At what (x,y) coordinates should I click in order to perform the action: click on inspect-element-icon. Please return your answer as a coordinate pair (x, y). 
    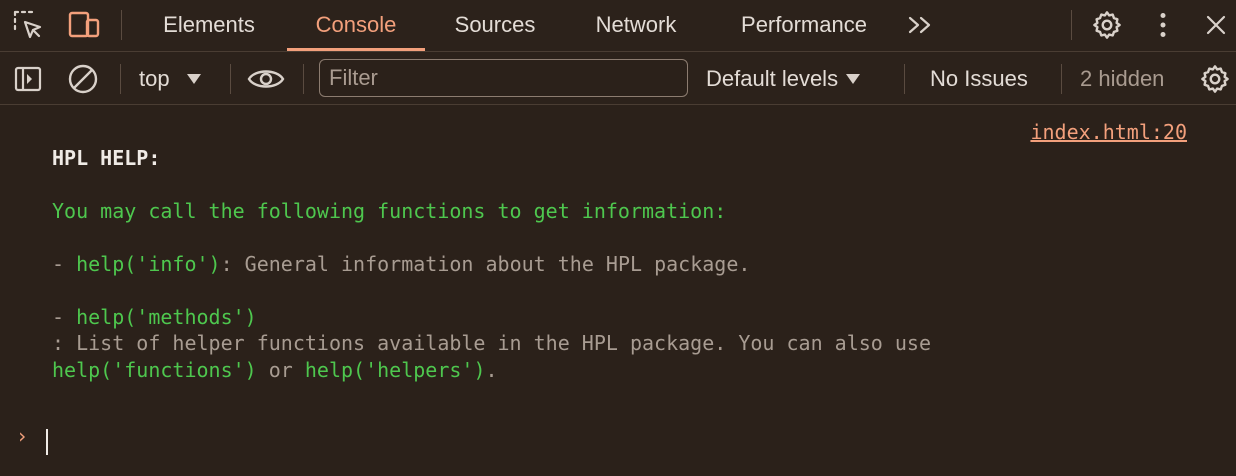
    Looking at the image, I should click on (28, 25).